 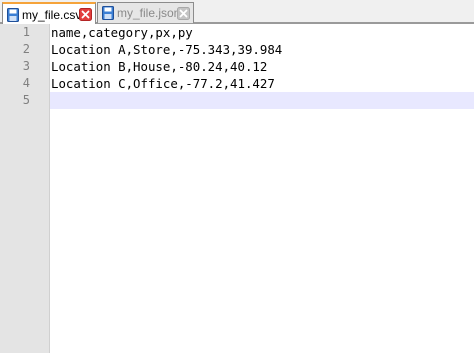 I want to click on line-number: 2, so click(x=26, y=49).